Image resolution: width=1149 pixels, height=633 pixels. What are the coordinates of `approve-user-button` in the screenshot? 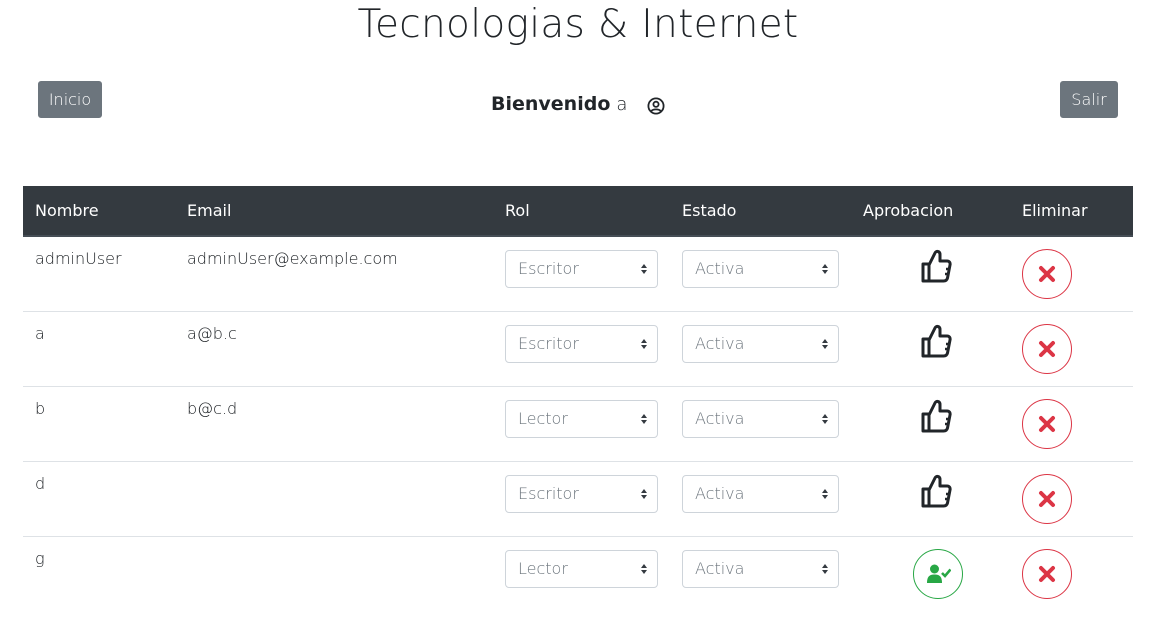 It's located at (937, 573).